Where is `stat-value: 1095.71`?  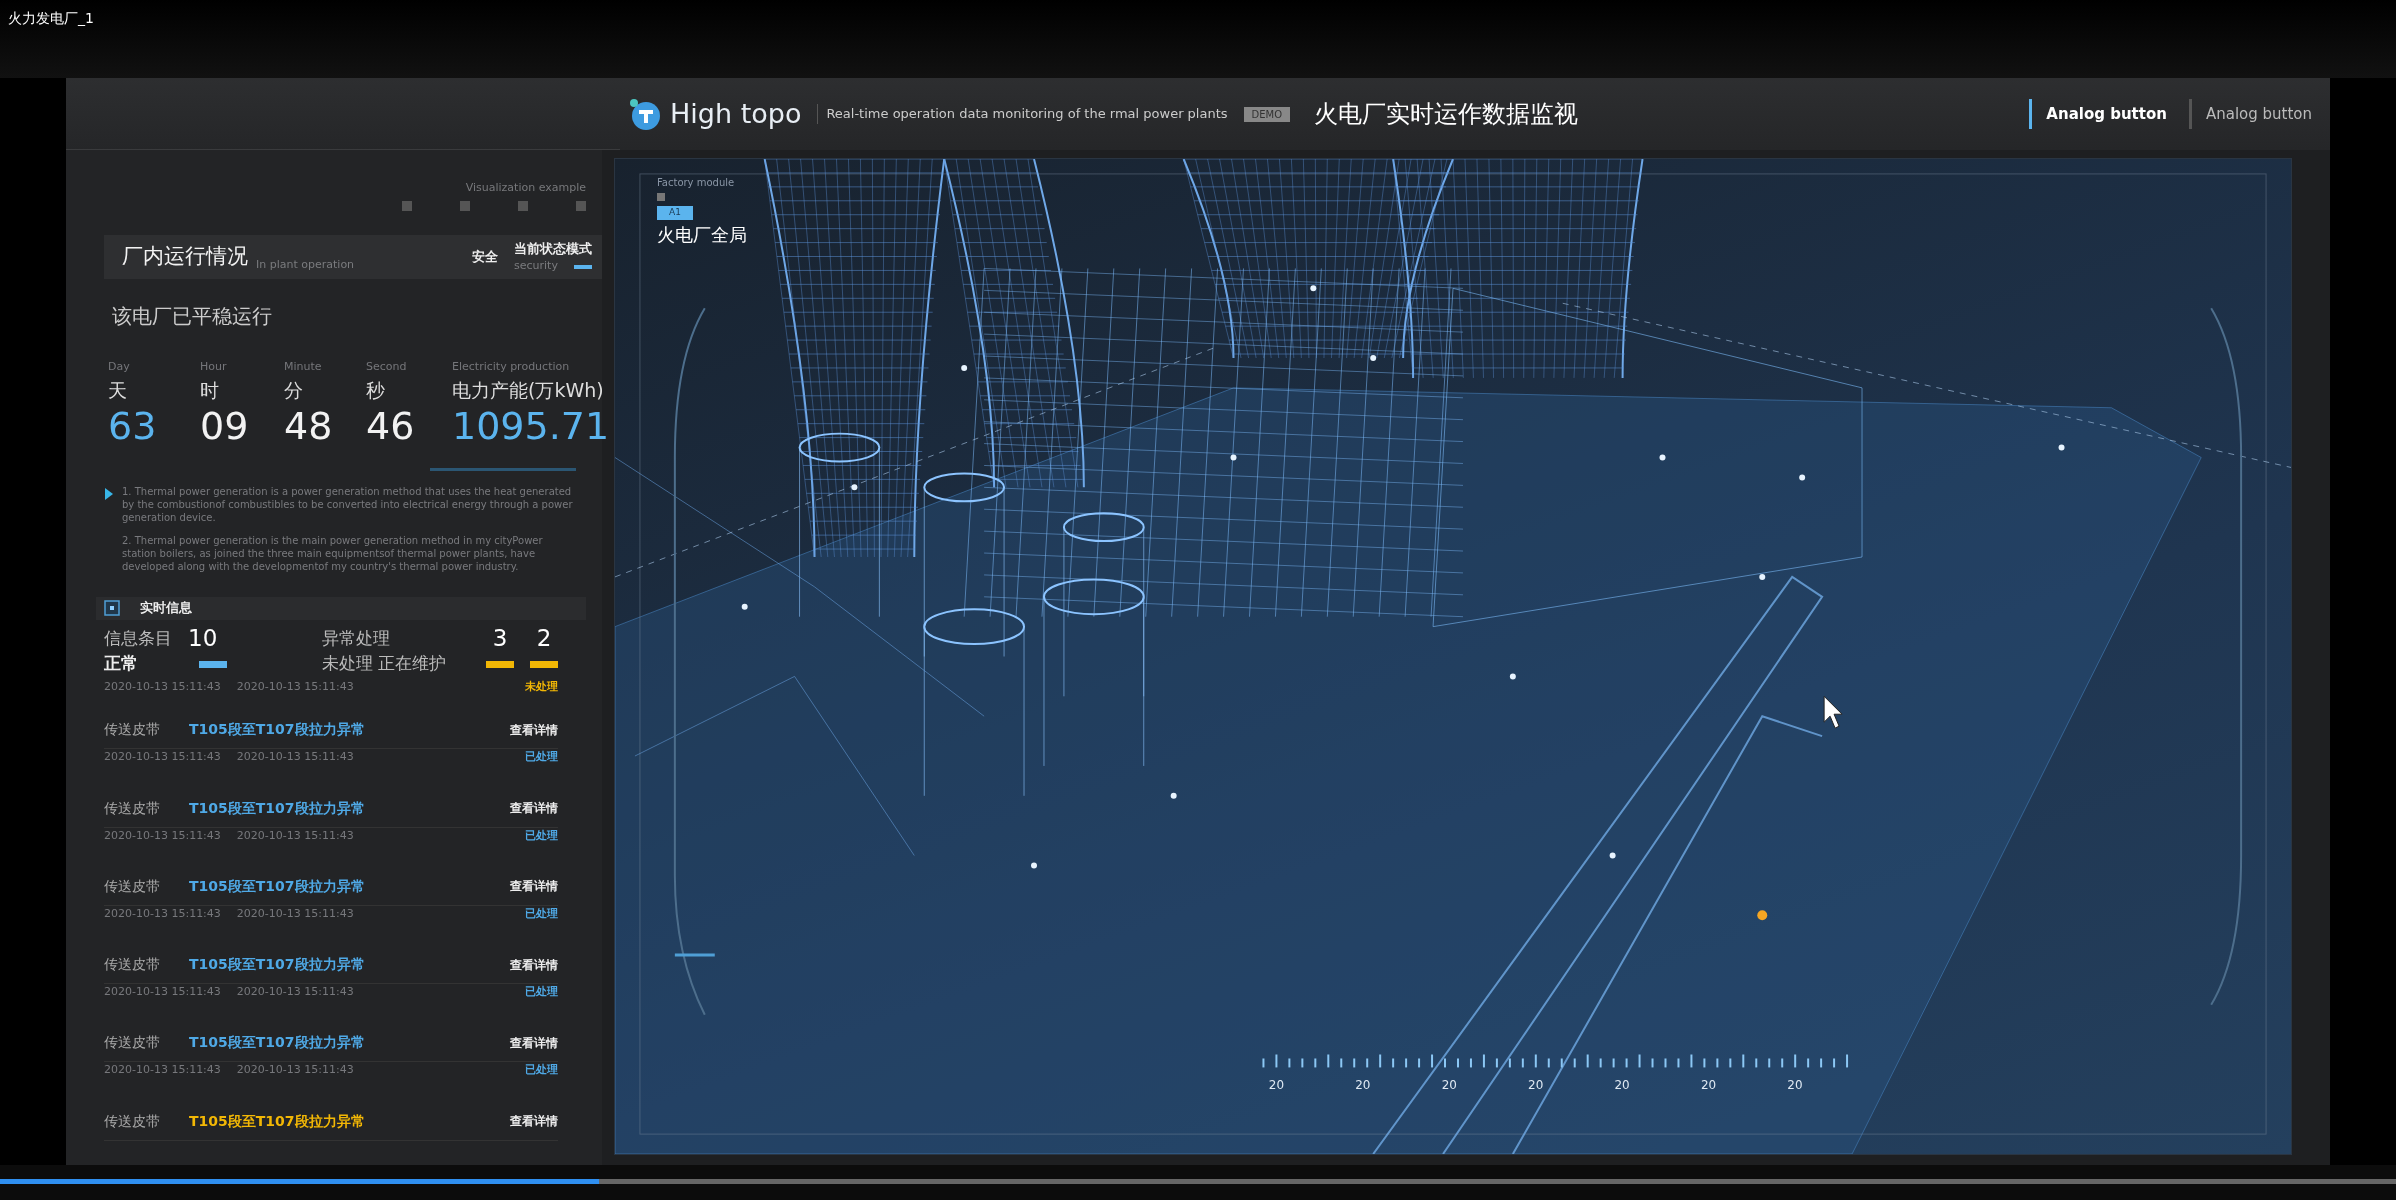
stat-value: 1095.71 is located at coordinates (531, 427).